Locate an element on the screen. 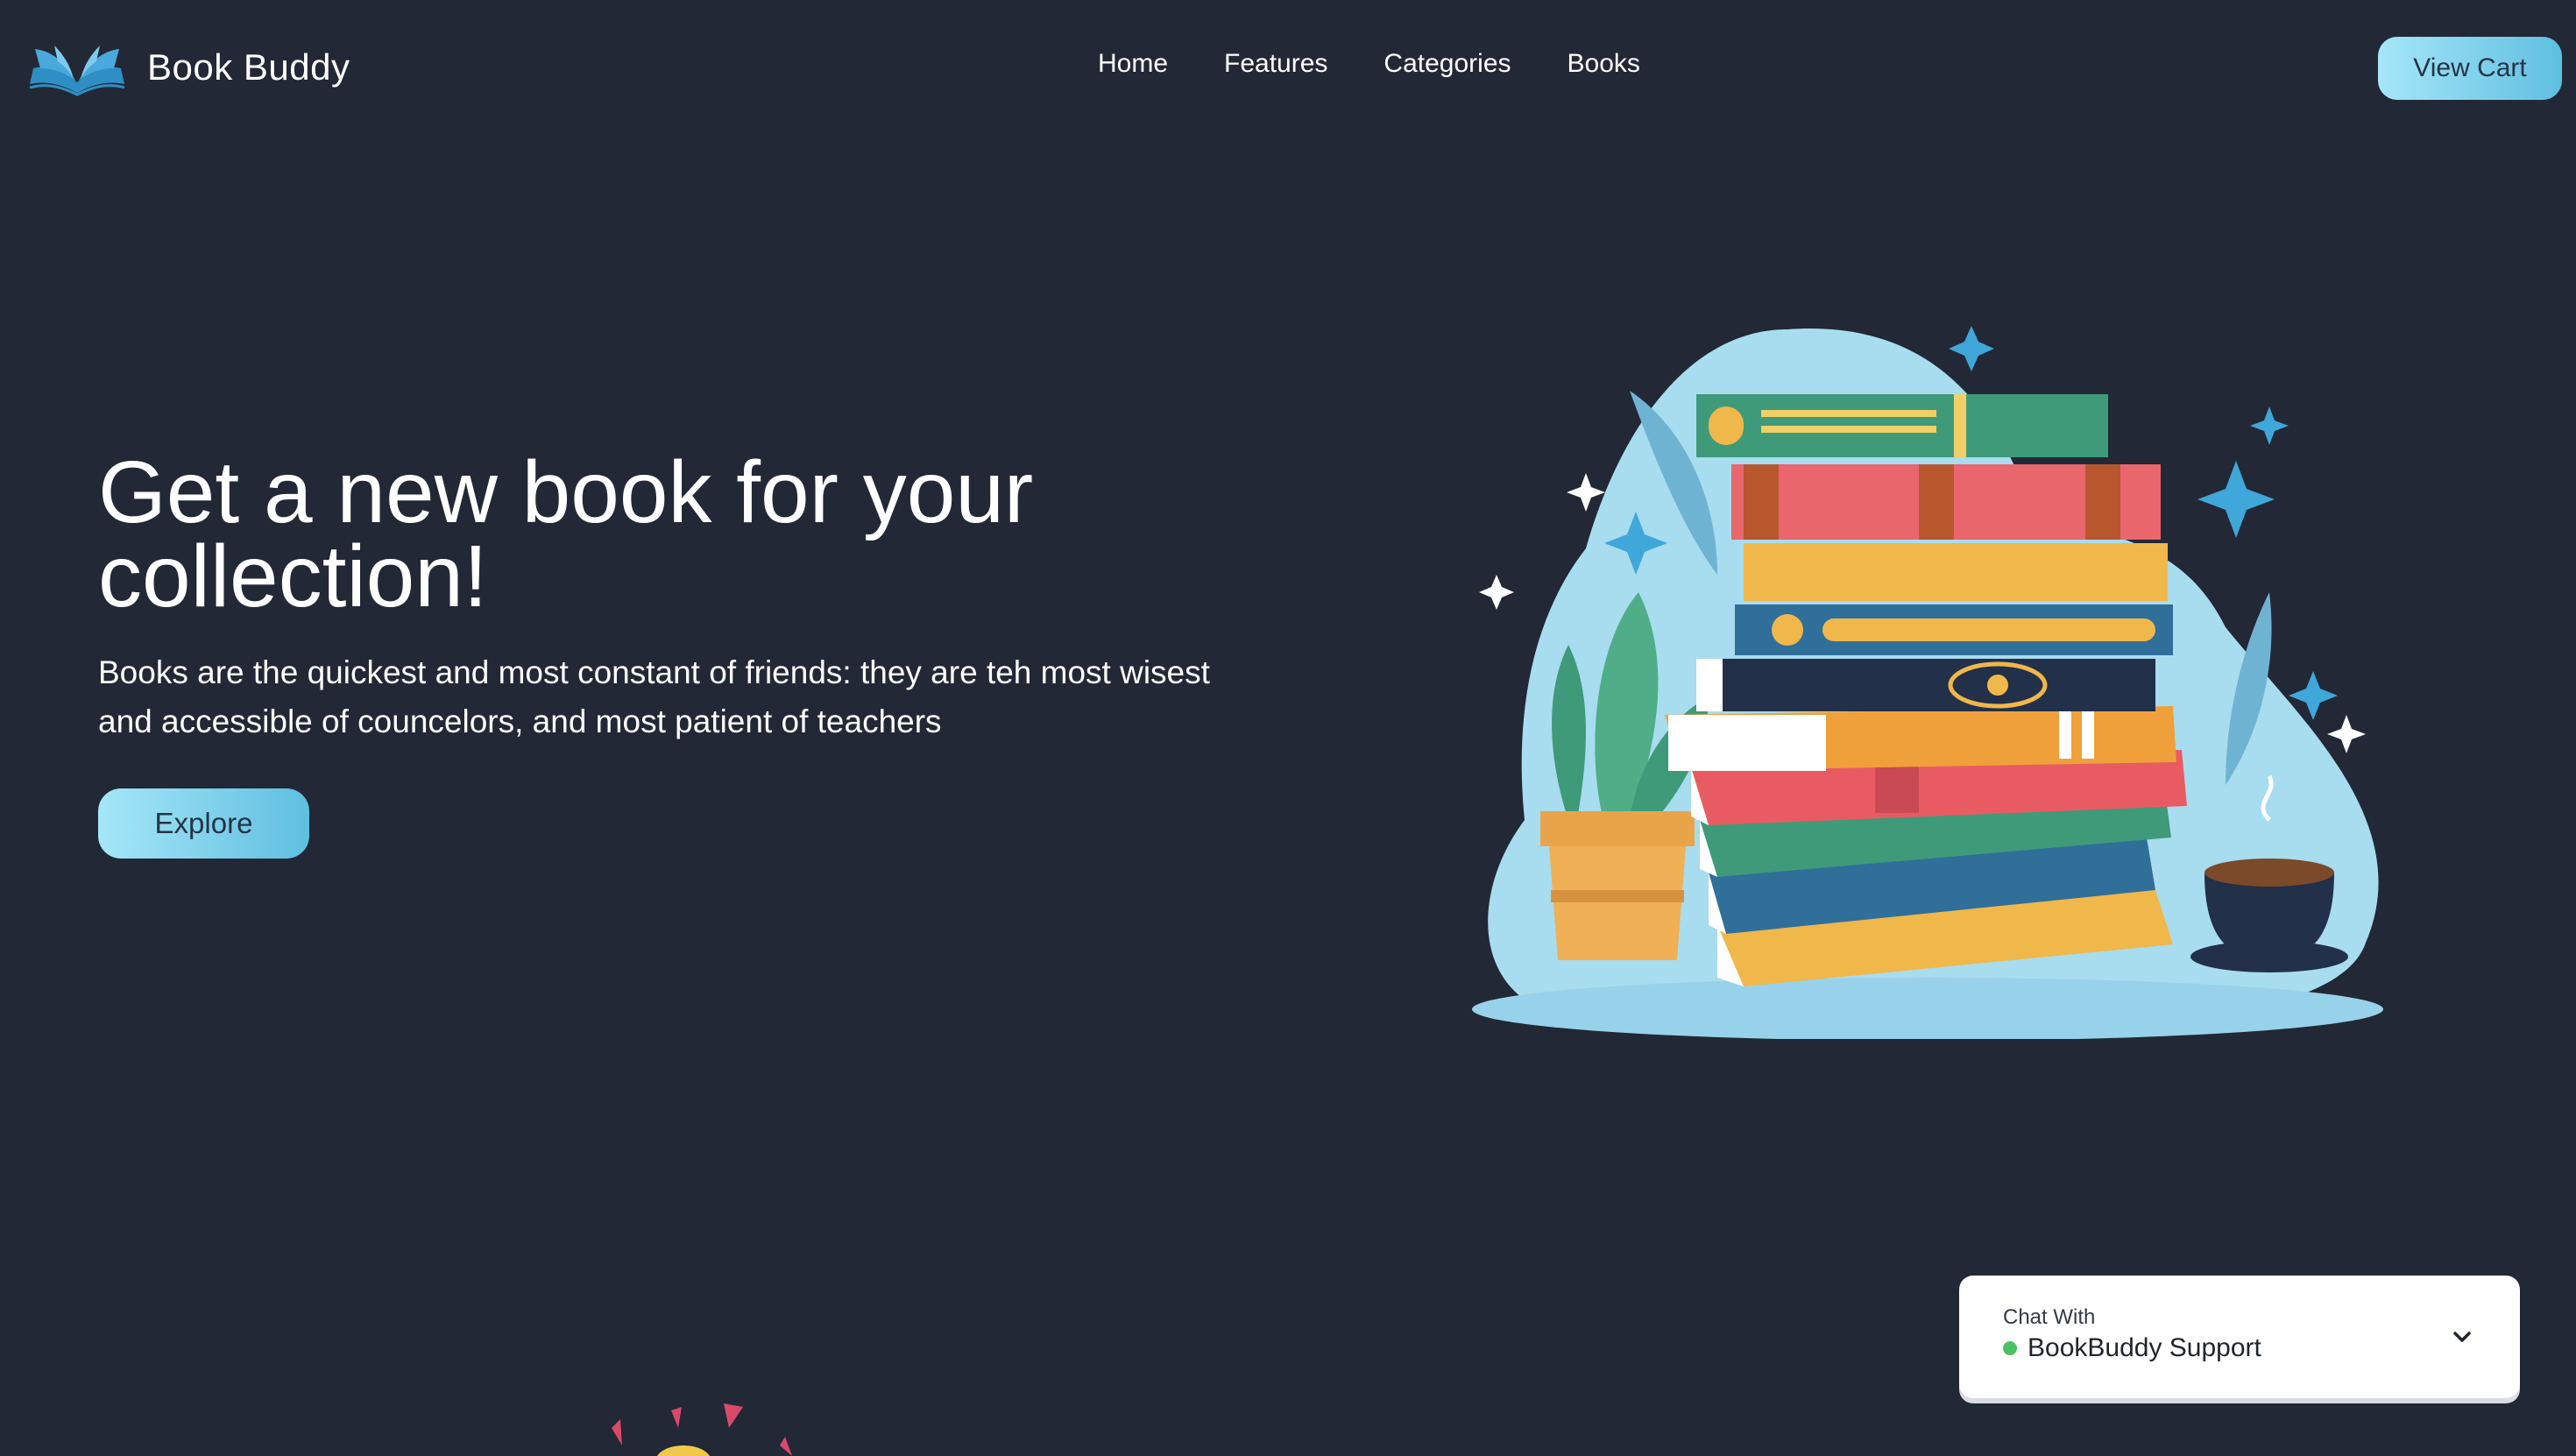 This screenshot has width=2576, height=1456. chat-support-name: BookBuddy Support is located at coordinates (2144, 1347).